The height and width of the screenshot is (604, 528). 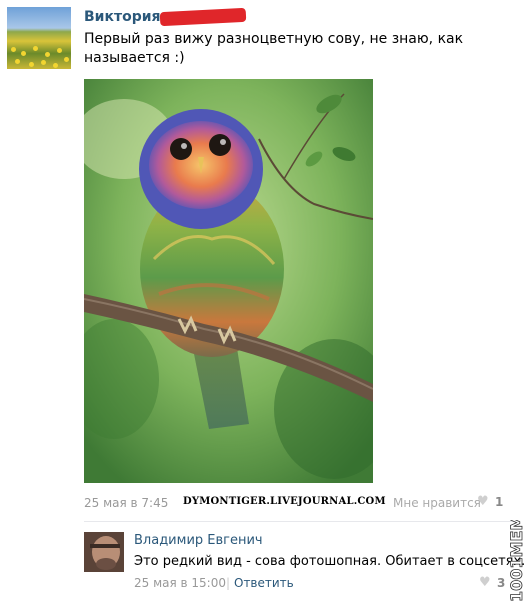 I want to click on watermark-text: DYMONTIGER.LIVEJOURNAL.COM, so click(x=284, y=501).